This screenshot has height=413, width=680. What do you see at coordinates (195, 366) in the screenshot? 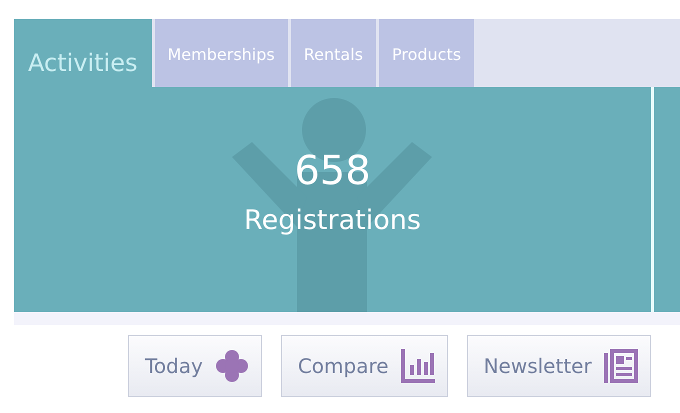
I see `action-button: Today` at bounding box center [195, 366].